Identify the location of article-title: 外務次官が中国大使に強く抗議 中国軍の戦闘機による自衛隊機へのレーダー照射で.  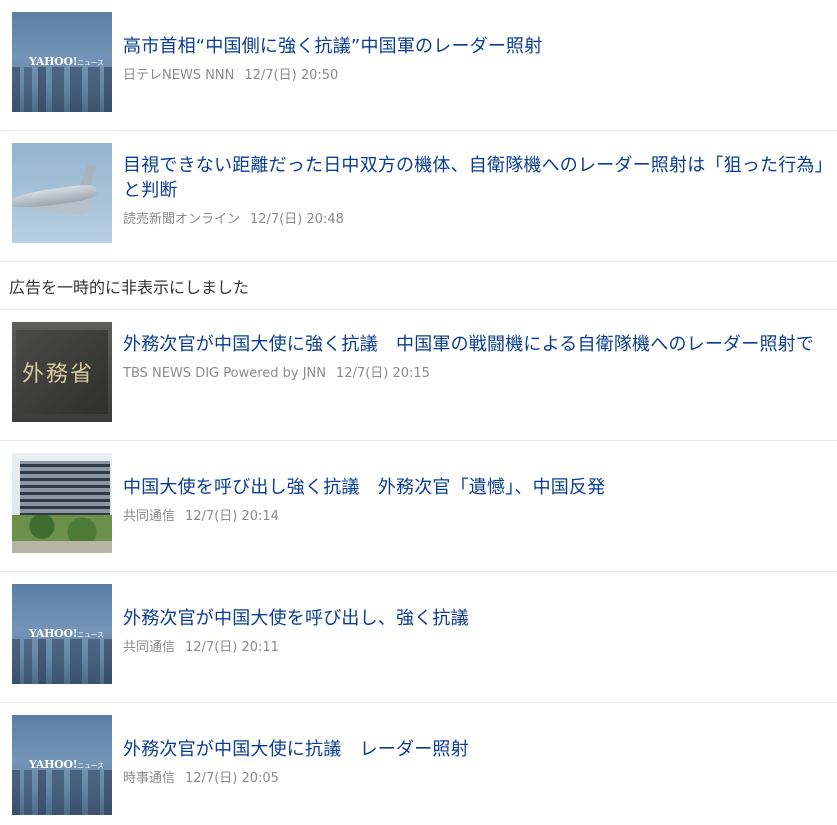
(474, 344).